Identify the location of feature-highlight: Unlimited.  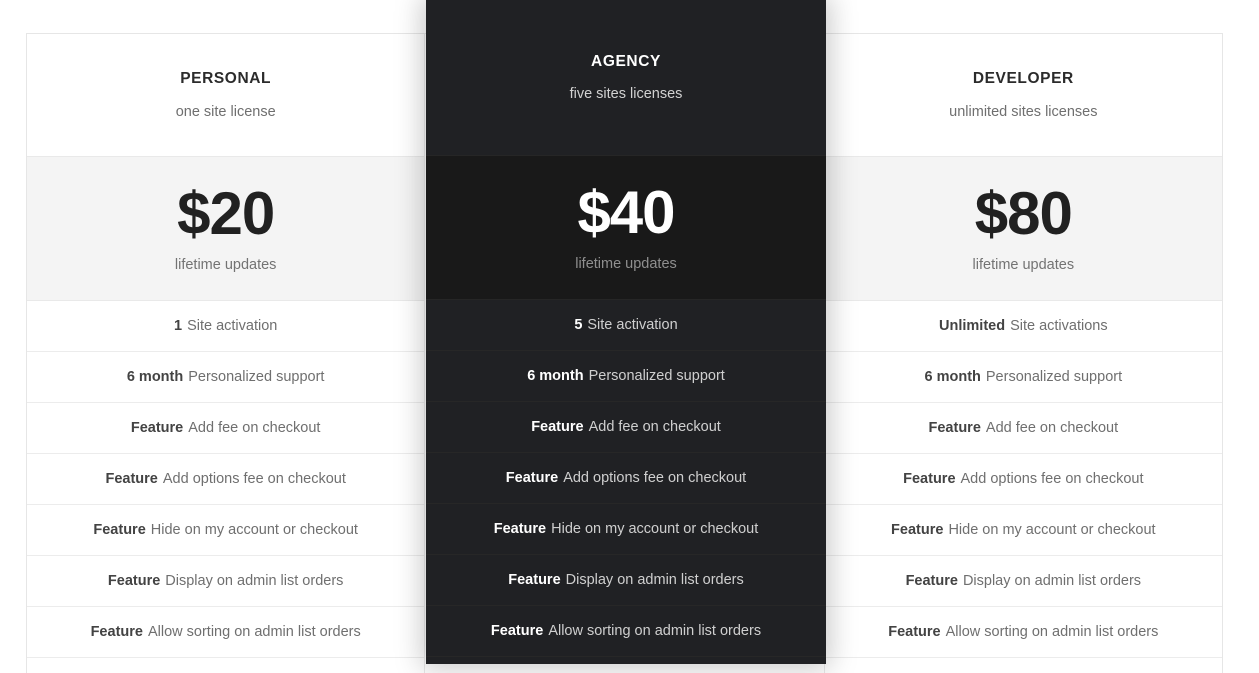
(972, 326).